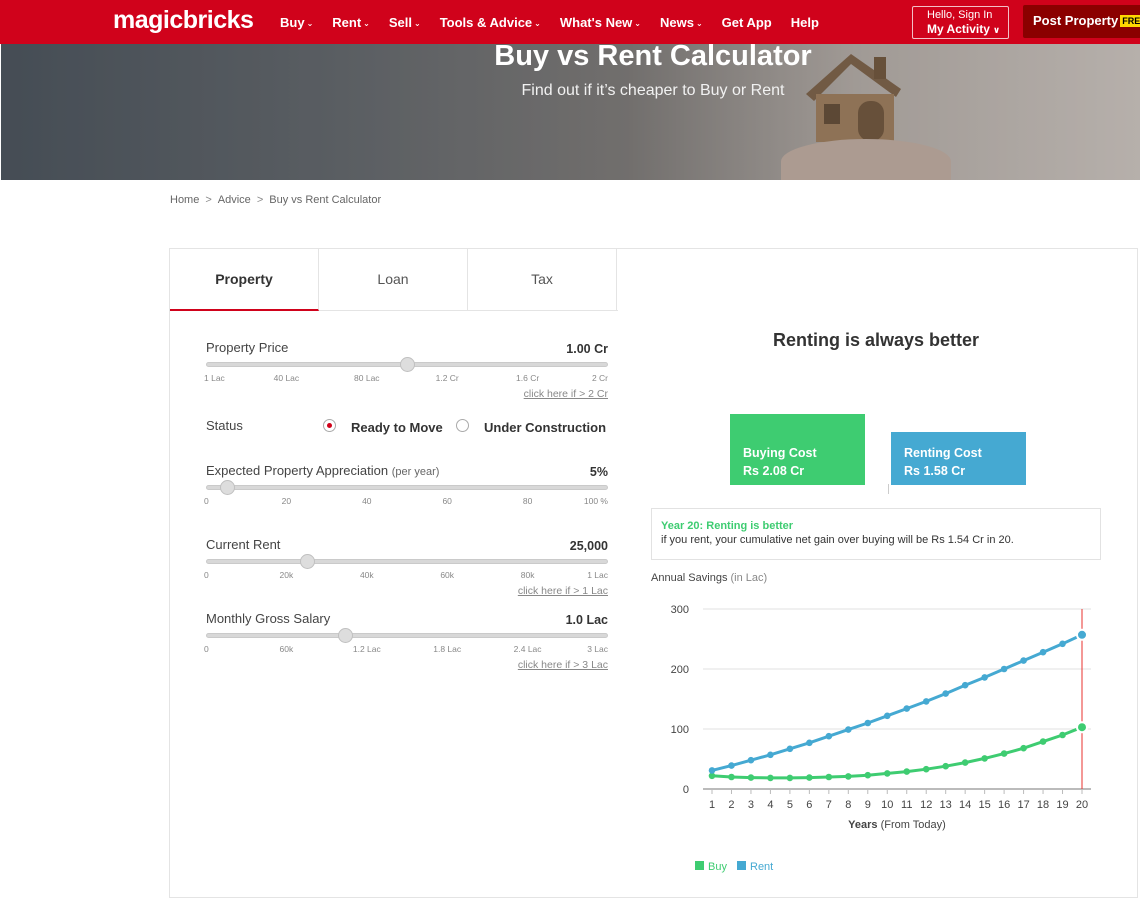 The width and height of the screenshot is (1140, 898). What do you see at coordinates (533, 394) in the screenshot?
I see `property-price-more-link: click here if > 2 Cr` at bounding box center [533, 394].